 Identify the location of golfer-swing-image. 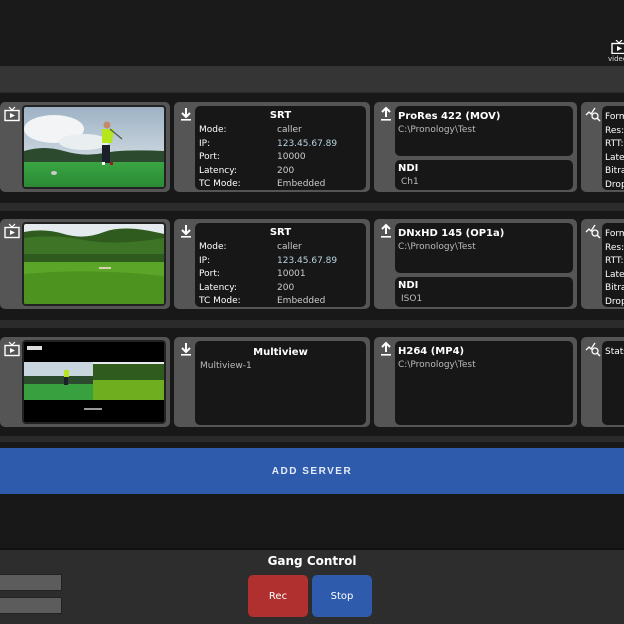
(94, 147).